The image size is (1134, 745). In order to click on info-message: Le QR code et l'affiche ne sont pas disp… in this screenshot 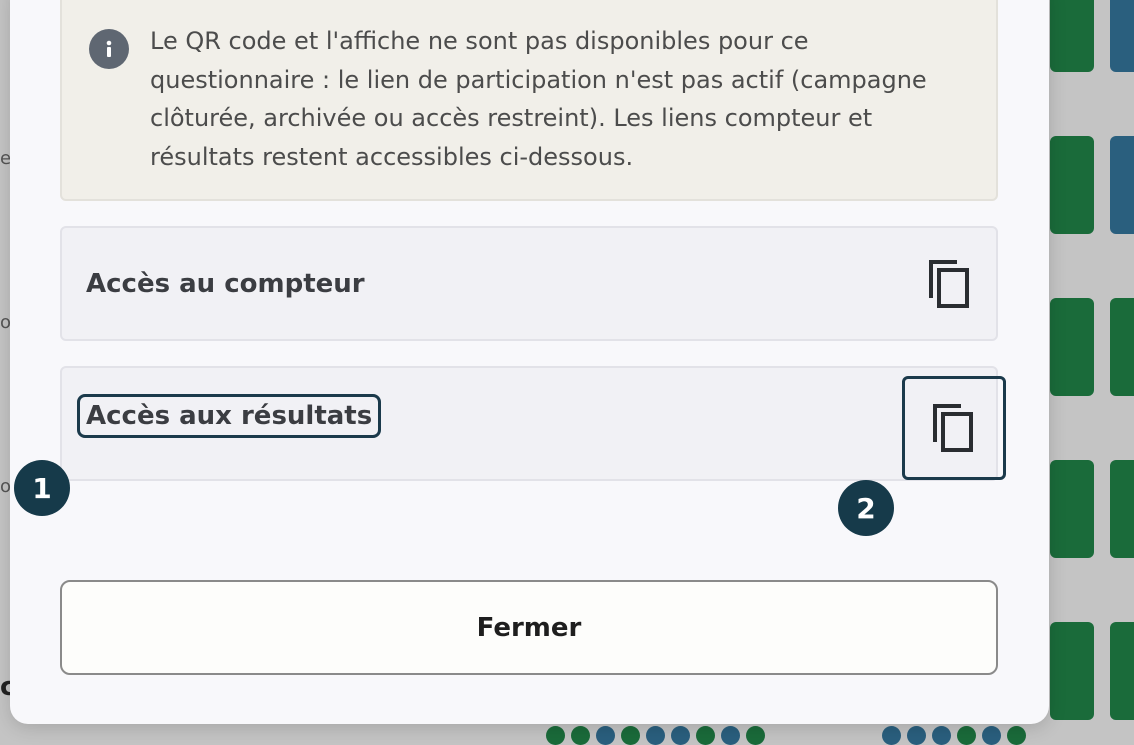, I will do `click(538, 99)`.